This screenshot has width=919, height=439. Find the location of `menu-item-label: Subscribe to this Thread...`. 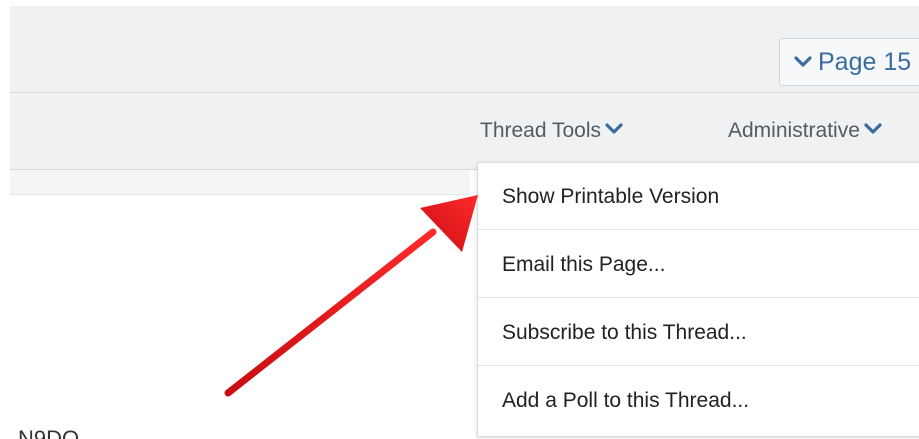

menu-item-label: Subscribe to this Thread... is located at coordinates (624, 332).